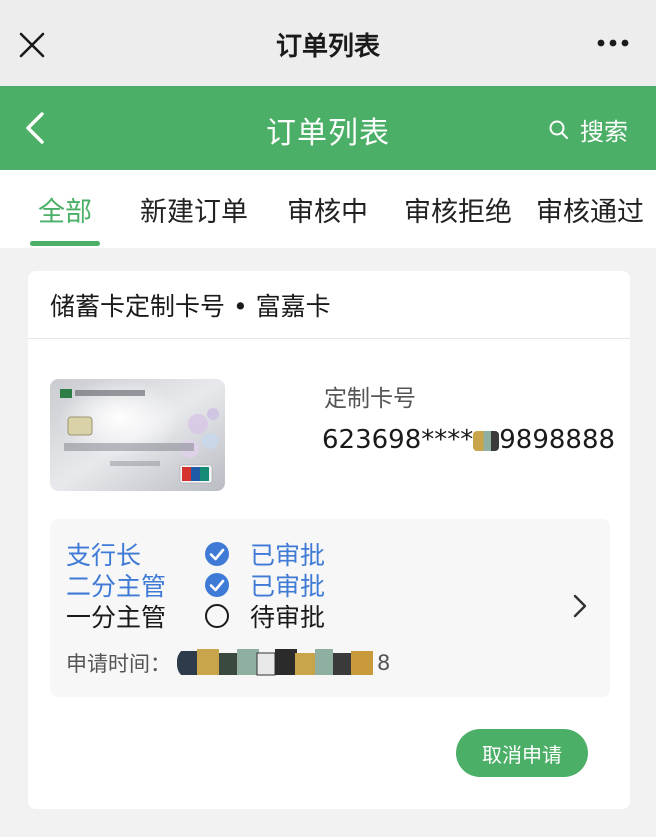  I want to click on more-icon, so click(613, 43).